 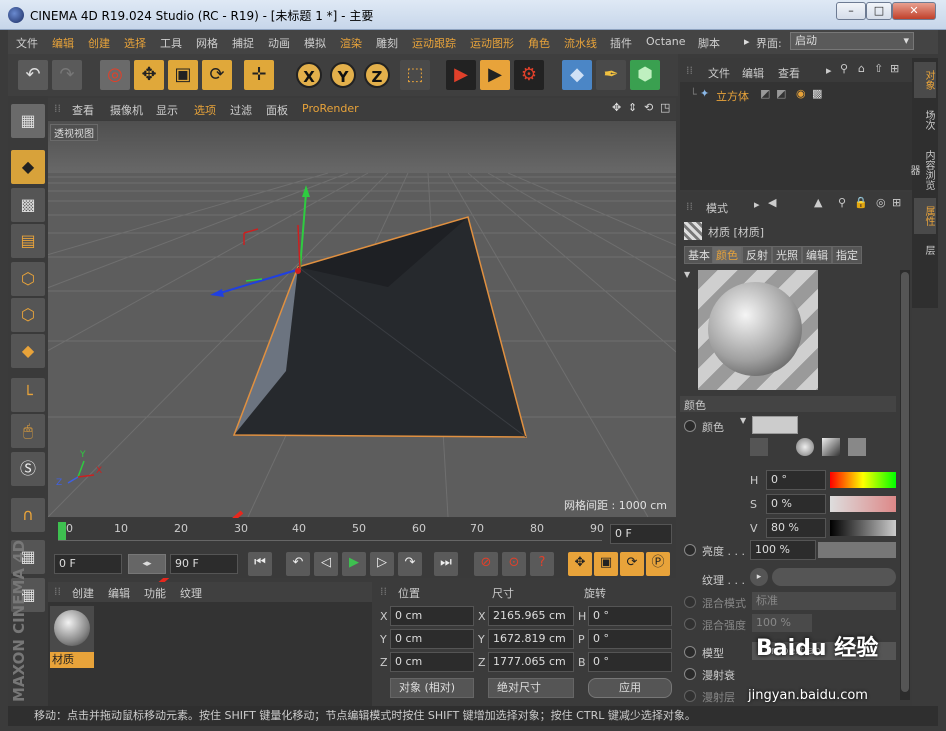 I want to click on menu-render: 渲染, so click(x=351, y=43).